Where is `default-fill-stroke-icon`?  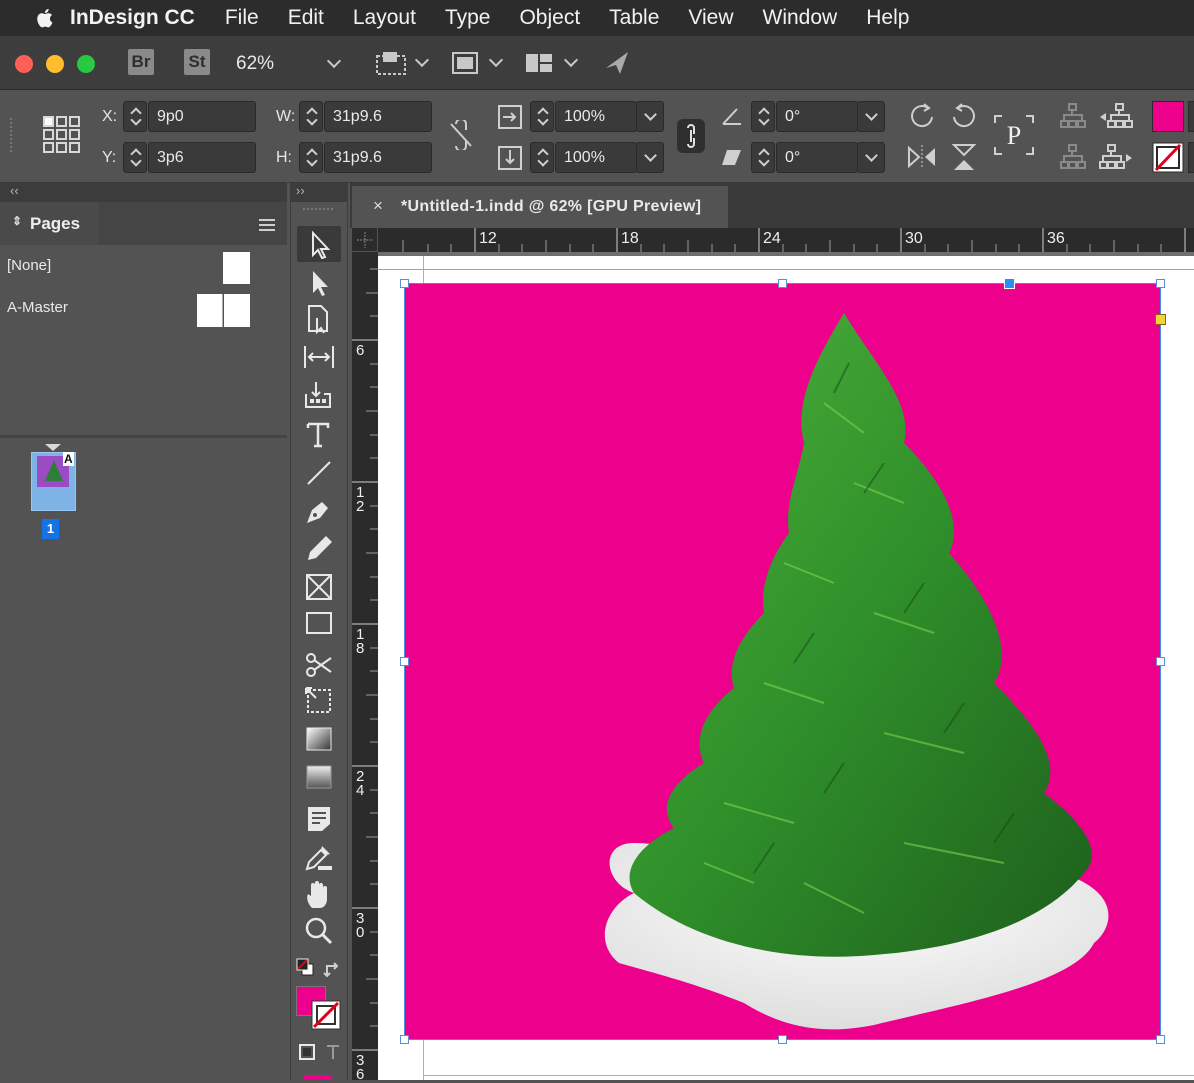 default-fill-stroke-icon is located at coordinates (305, 967).